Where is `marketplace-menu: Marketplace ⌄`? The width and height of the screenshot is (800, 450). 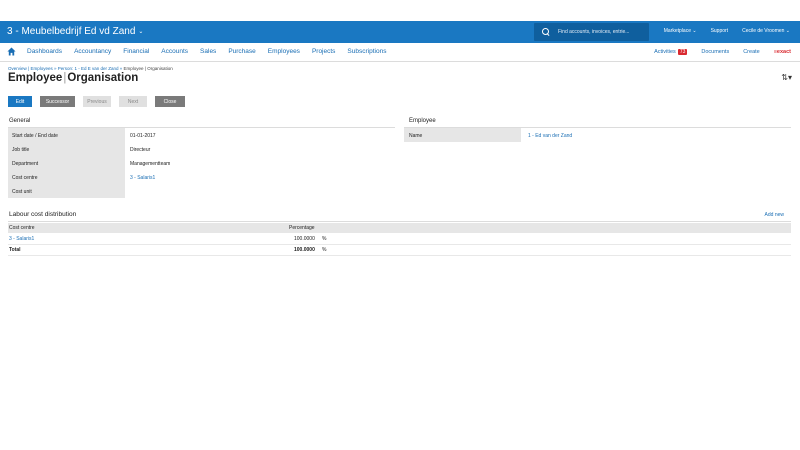 marketplace-menu: Marketplace ⌄ is located at coordinates (680, 31).